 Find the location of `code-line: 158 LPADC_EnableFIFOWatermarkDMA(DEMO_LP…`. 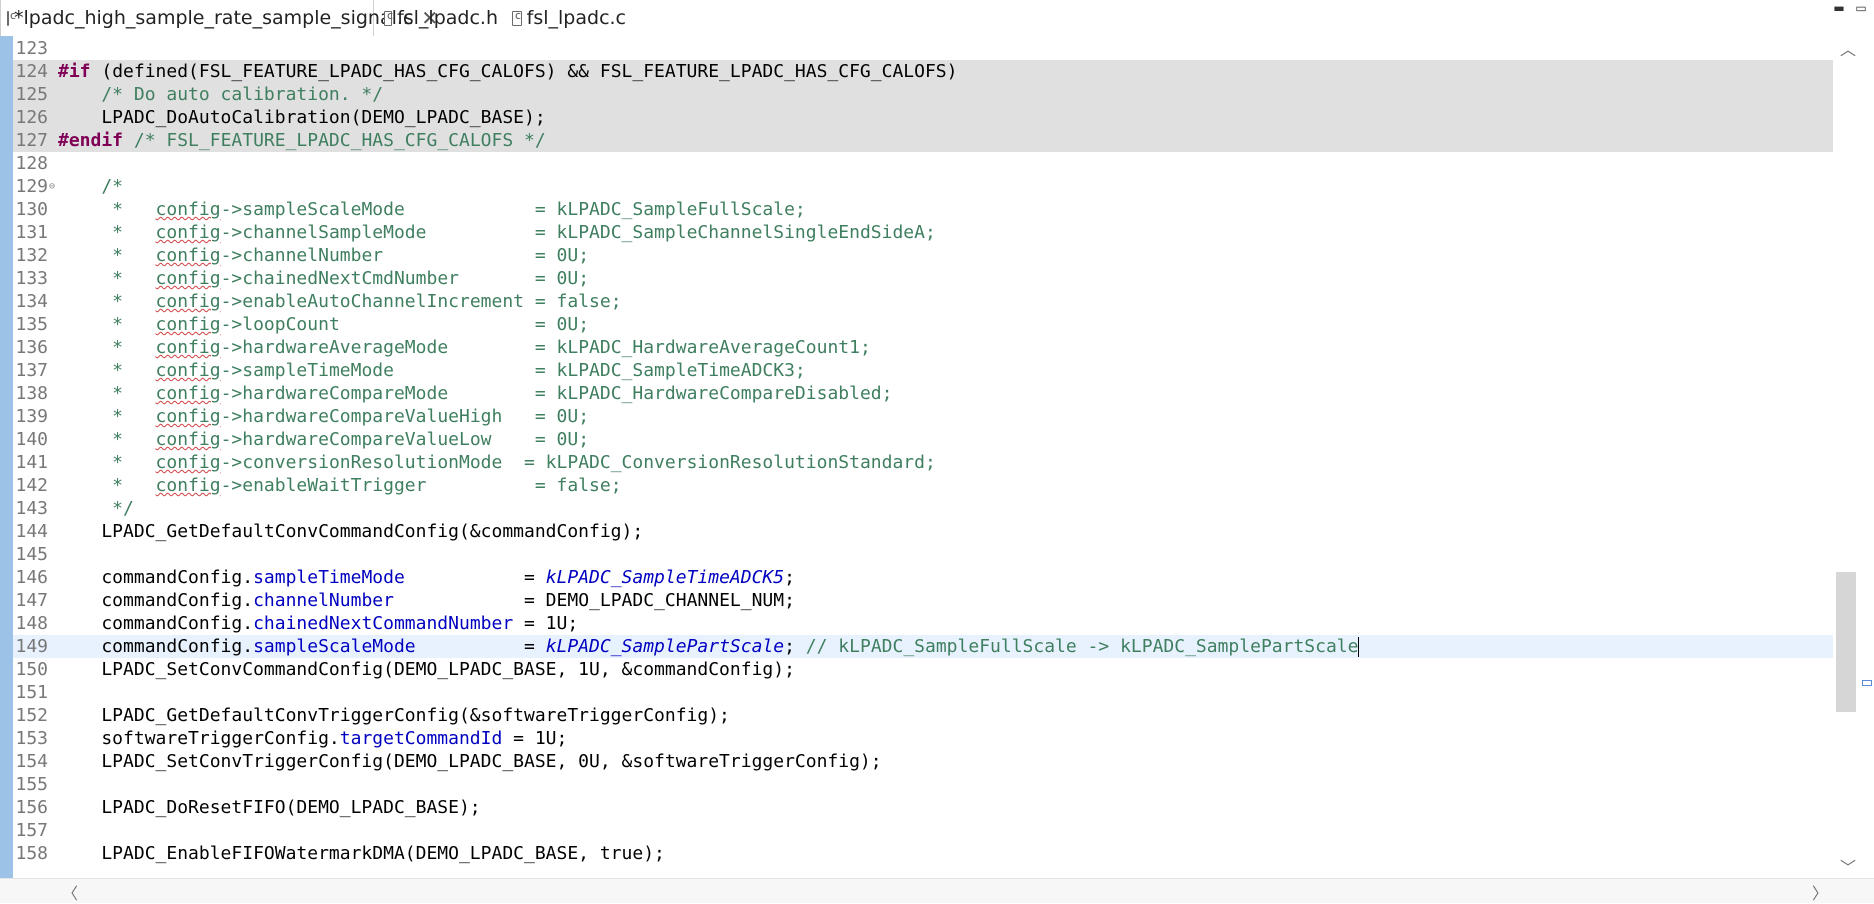

code-line: 158 LPADC_EnableFIFOWatermarkDMA(DEMO_LP… is located at coordinates (923, 853).